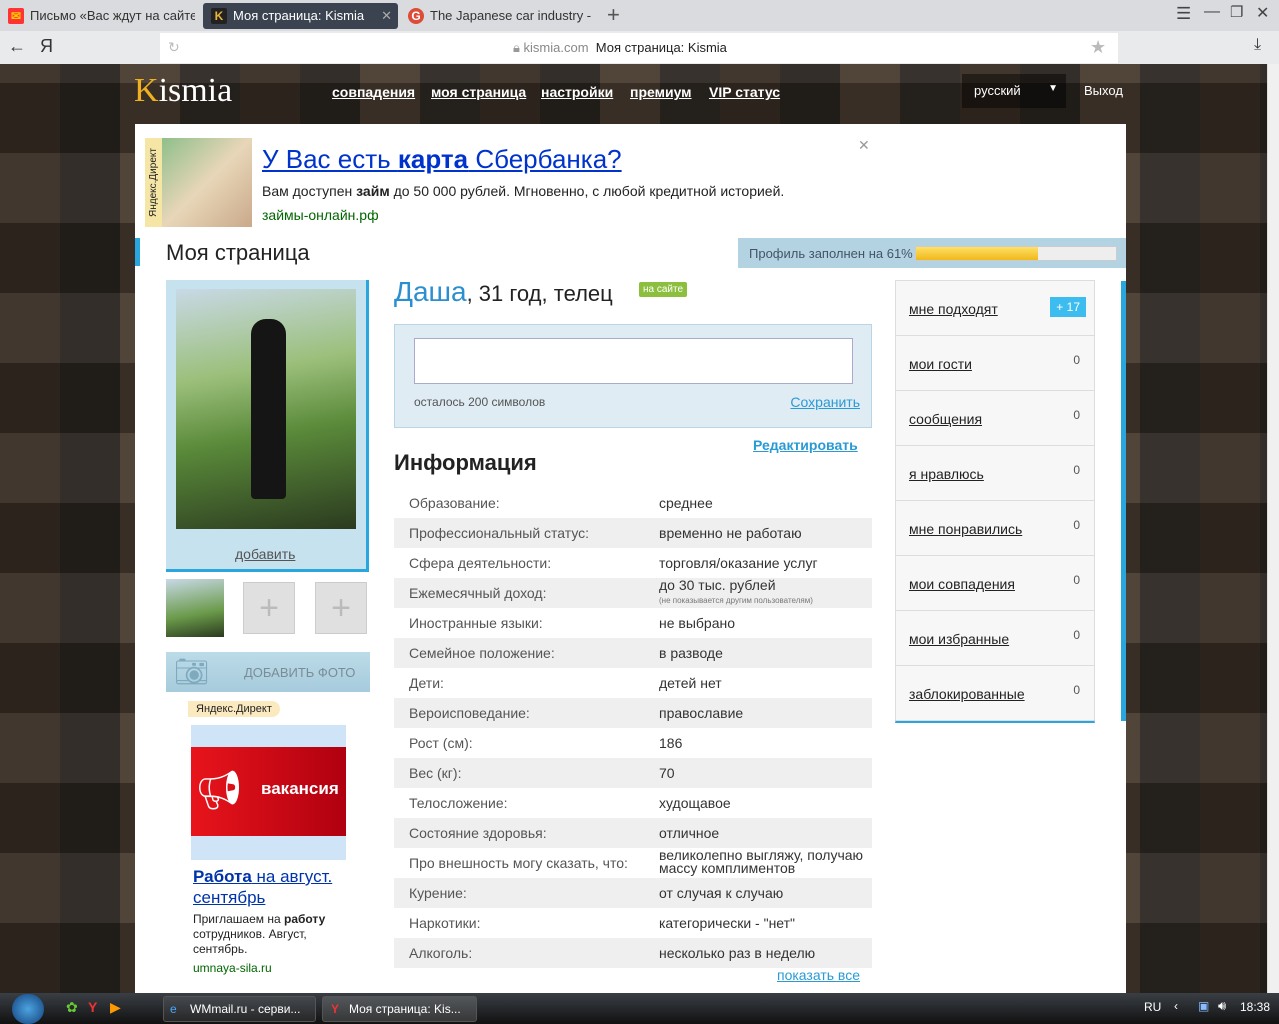 This screenshot has height=1024, width=1279. What do you see at coordinates (17, 46) in the screenshot?
I see `back-icon: ←` at bounding box center [17, 46].